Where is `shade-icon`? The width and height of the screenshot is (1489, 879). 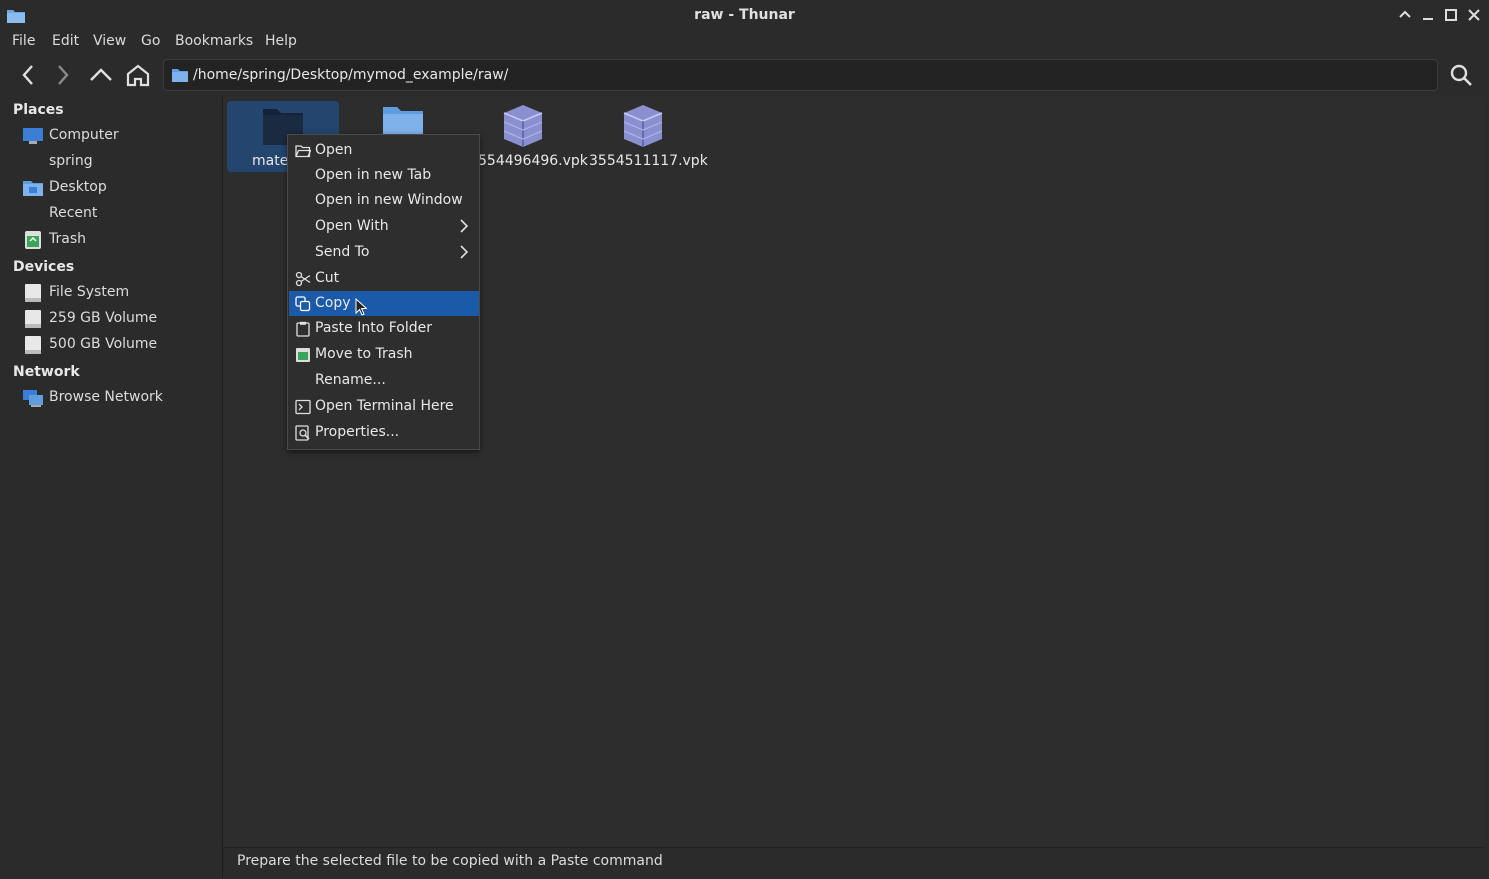 shade-icon is located at coordinates (1405, 15).